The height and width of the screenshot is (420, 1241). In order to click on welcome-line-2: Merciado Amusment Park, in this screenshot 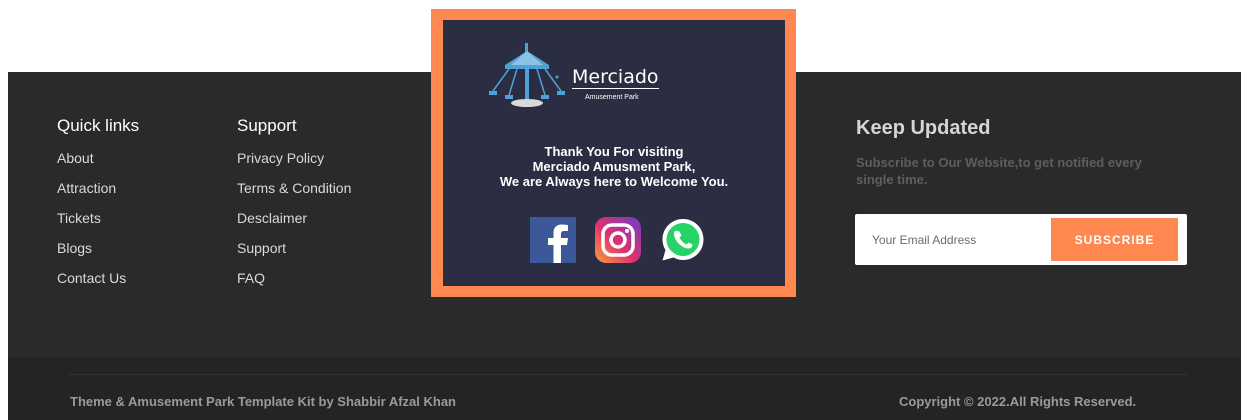, I will do `click(614, 166)`.